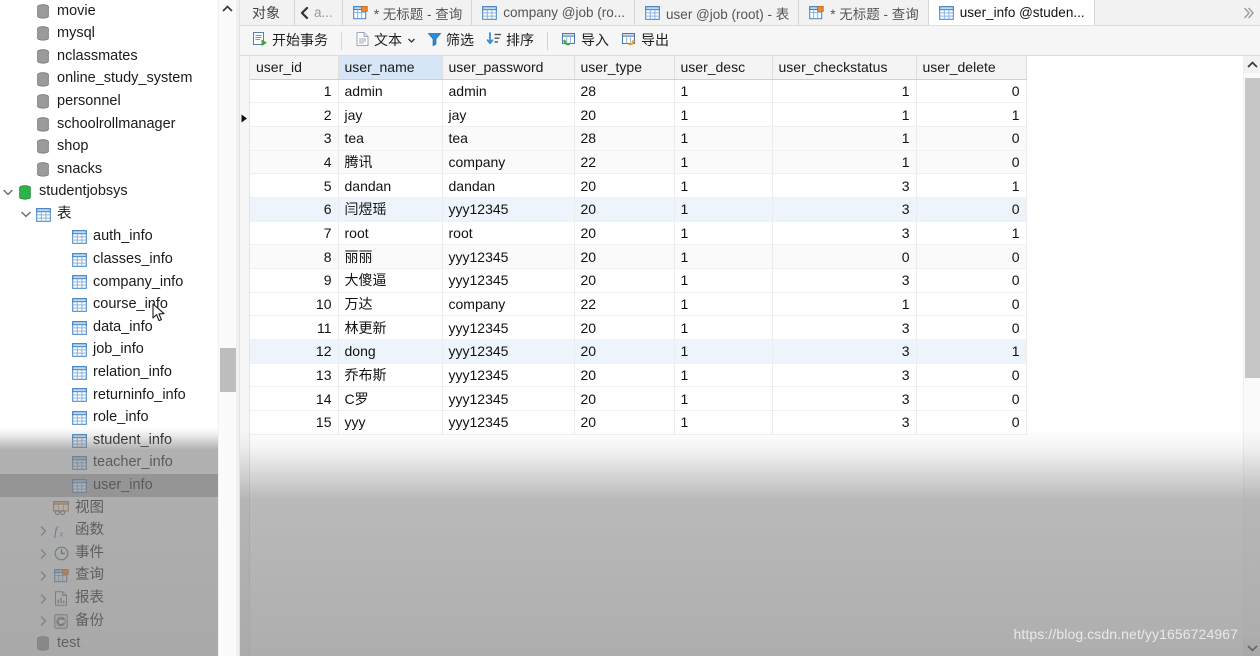 The image size is (1260, 656). Describe the element at coordinates (109, 531) in the screenshot. I see `tree-item-: f x 函数` at that location.